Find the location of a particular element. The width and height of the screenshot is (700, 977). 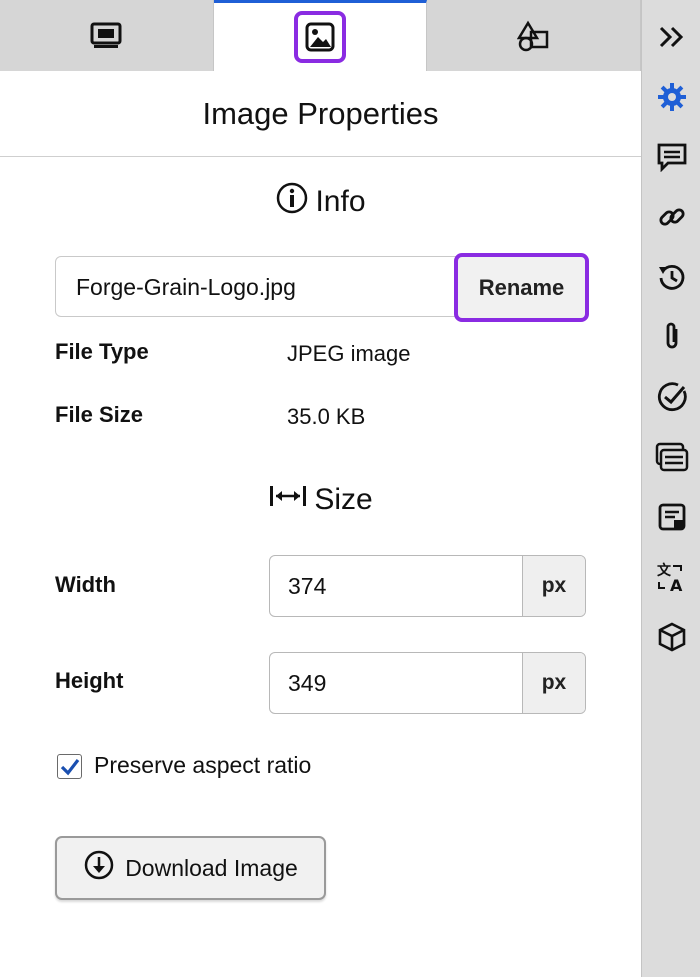

right-sidebar: 文A is located at coordinates (670, 488).